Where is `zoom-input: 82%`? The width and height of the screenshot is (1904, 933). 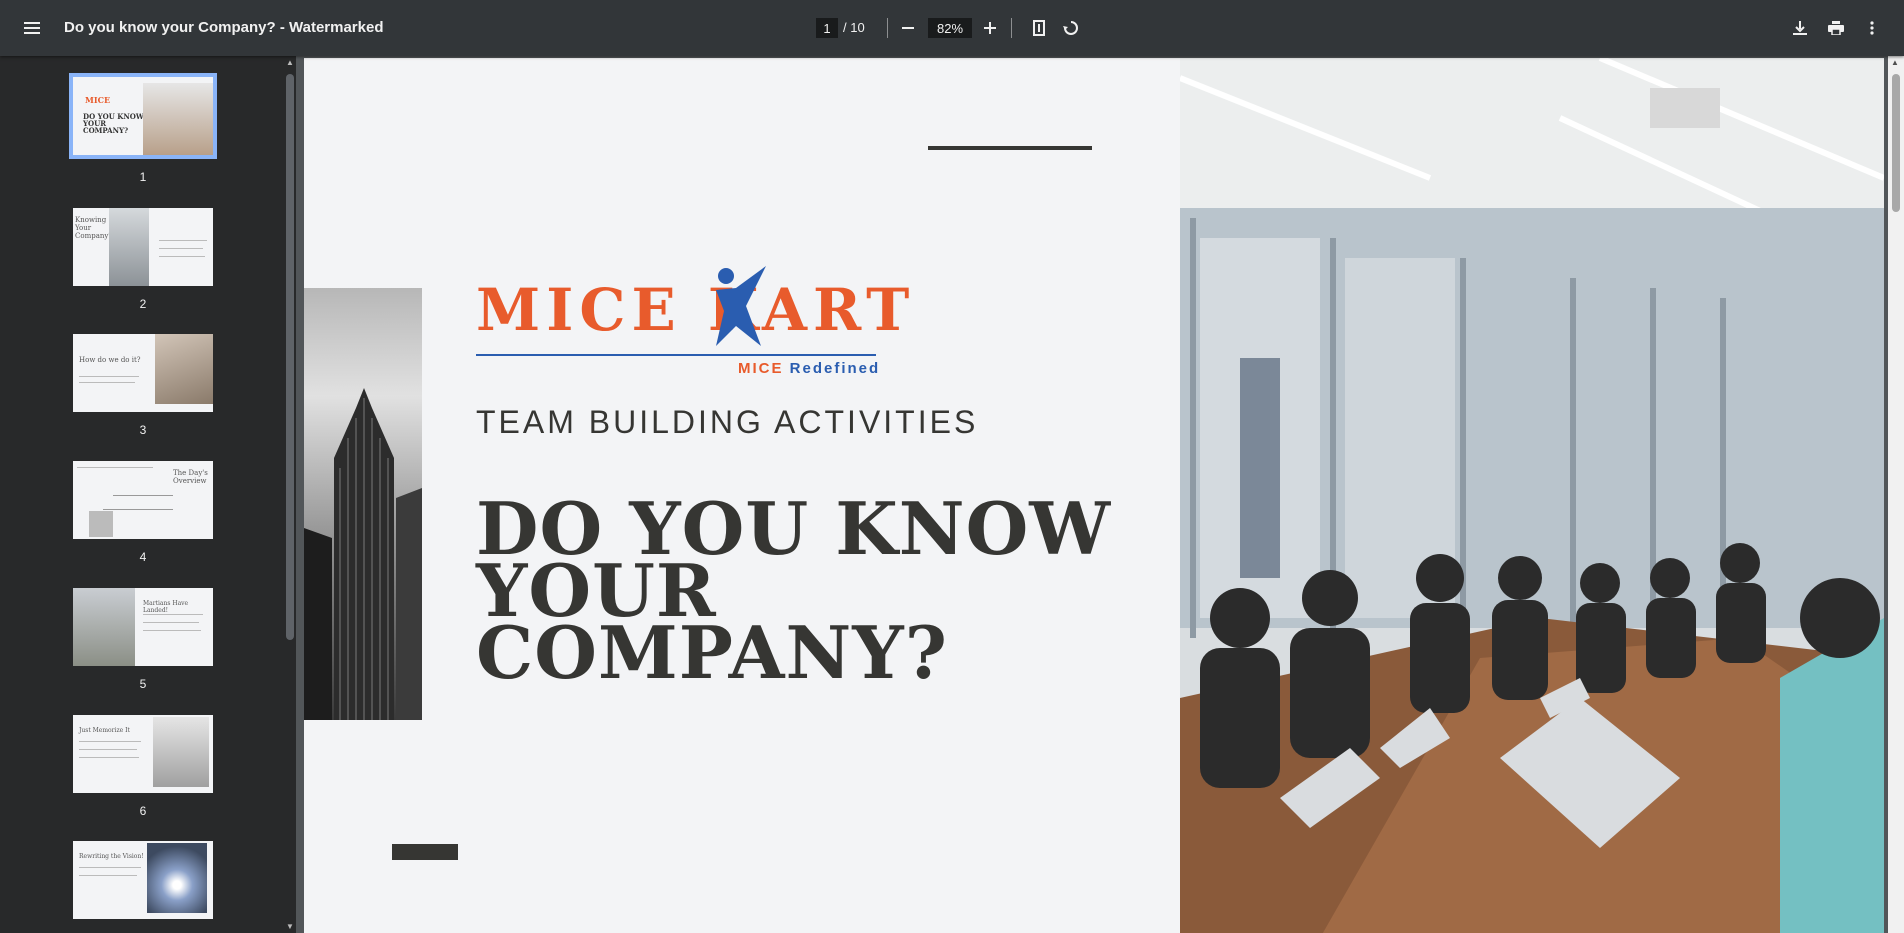 zoom-input: 82% is located at coordinates (950, 28).